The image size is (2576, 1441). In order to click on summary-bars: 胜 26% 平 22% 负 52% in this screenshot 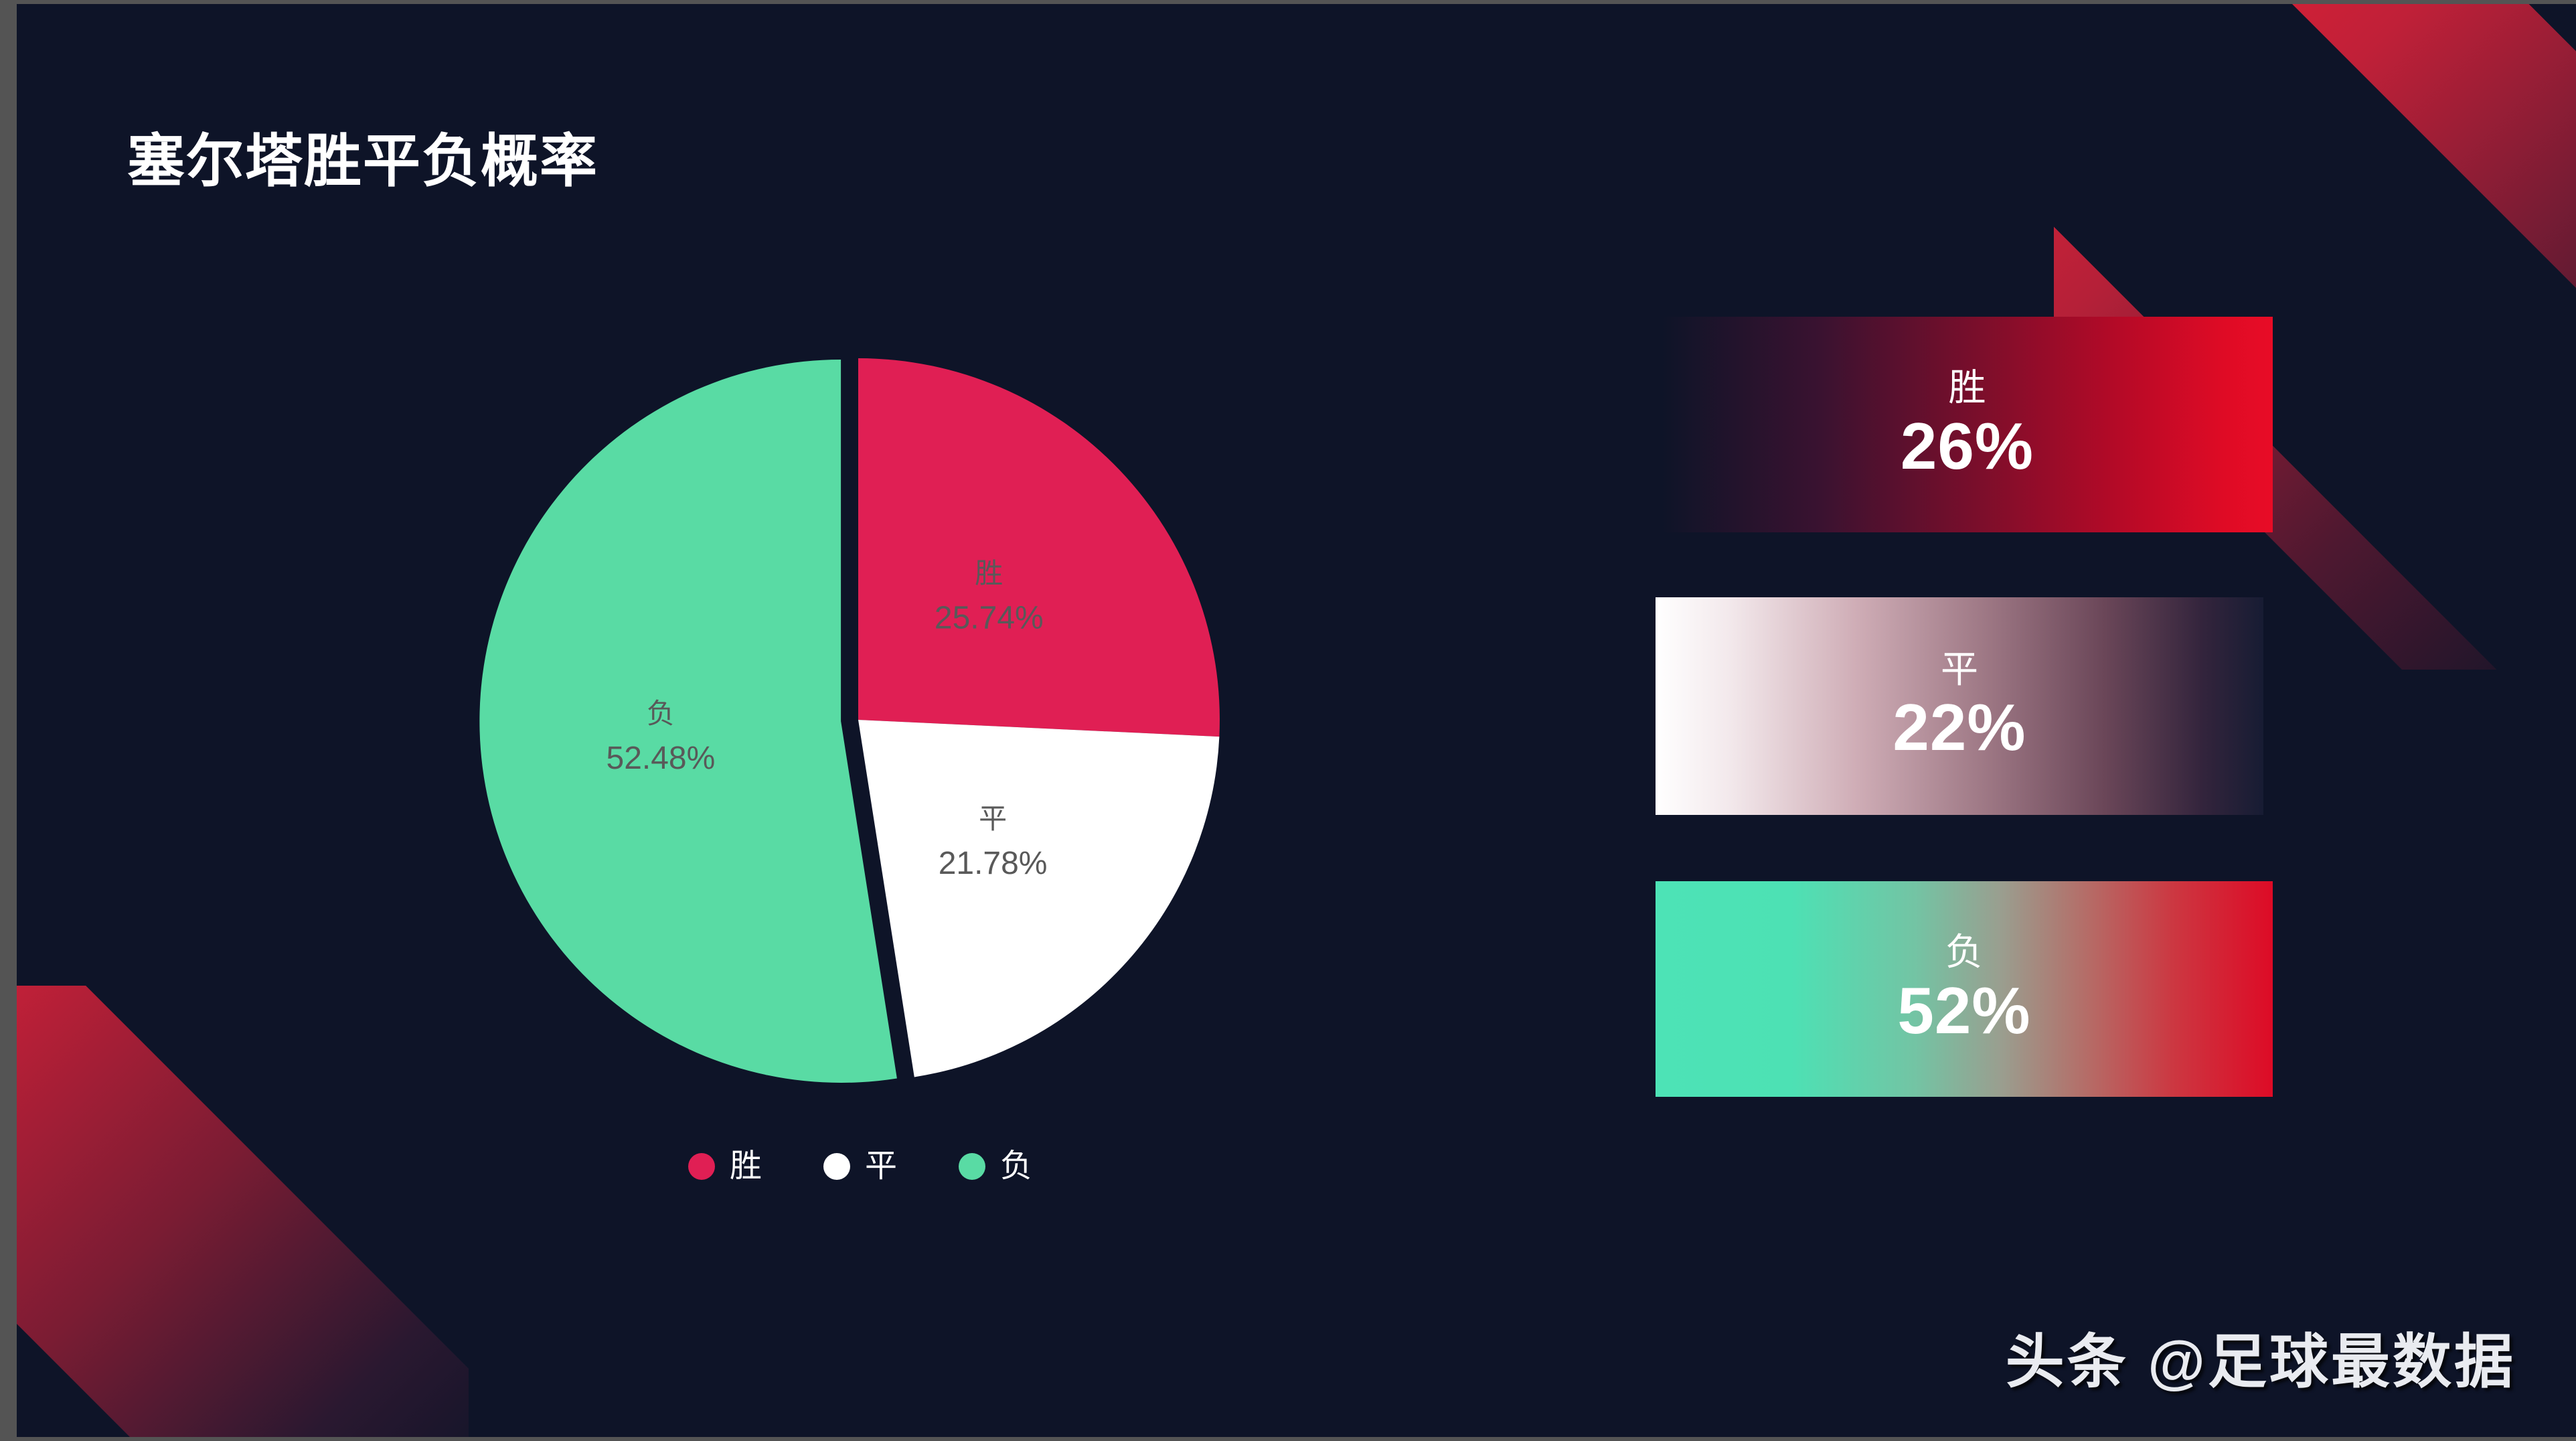, I will do `click(1967, 726)`.